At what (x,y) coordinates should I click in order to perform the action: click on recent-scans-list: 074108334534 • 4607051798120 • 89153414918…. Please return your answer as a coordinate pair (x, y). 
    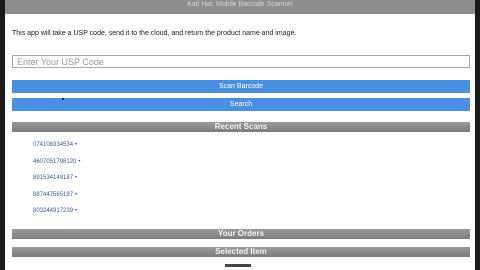
    Looking at the image, I should click on (57, 183).